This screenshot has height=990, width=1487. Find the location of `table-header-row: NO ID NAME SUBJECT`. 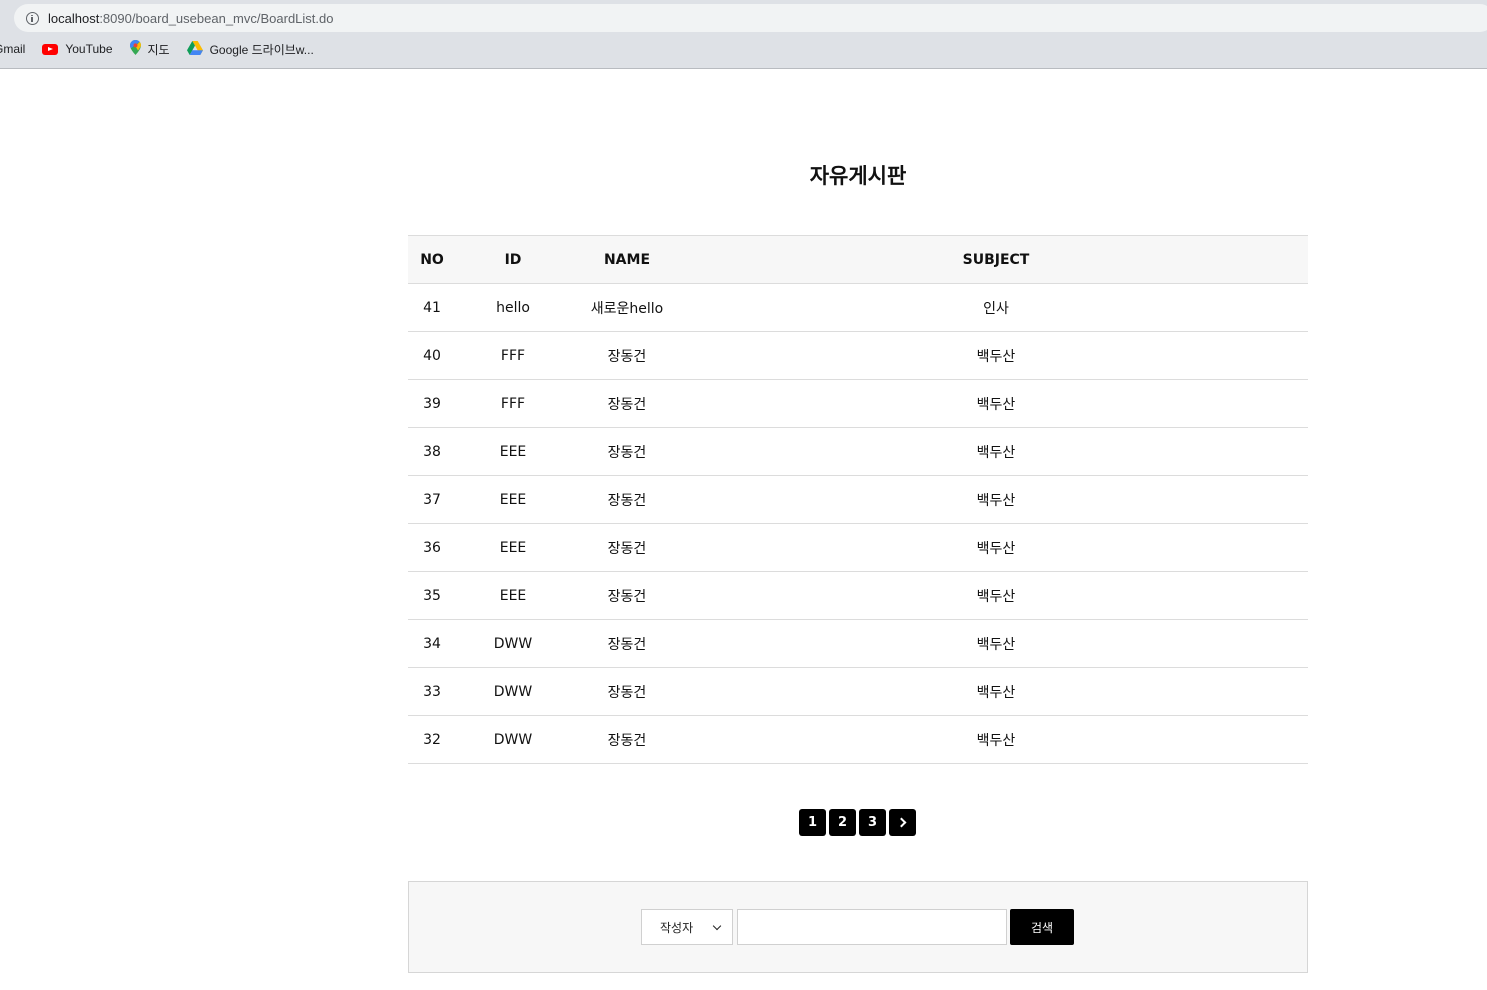

table-header-row: NO ID NAME SUBJECT is located at coordinates (858, 259).